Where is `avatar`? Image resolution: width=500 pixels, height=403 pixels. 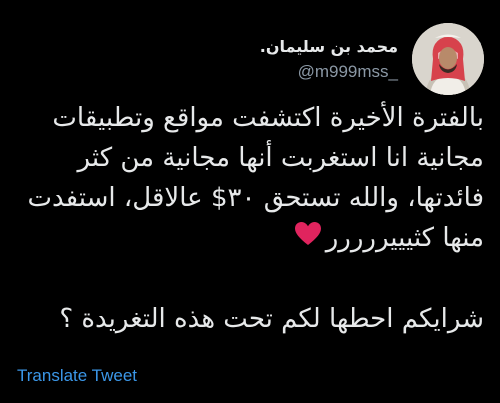
avatar is located at coordinates (448, 59).